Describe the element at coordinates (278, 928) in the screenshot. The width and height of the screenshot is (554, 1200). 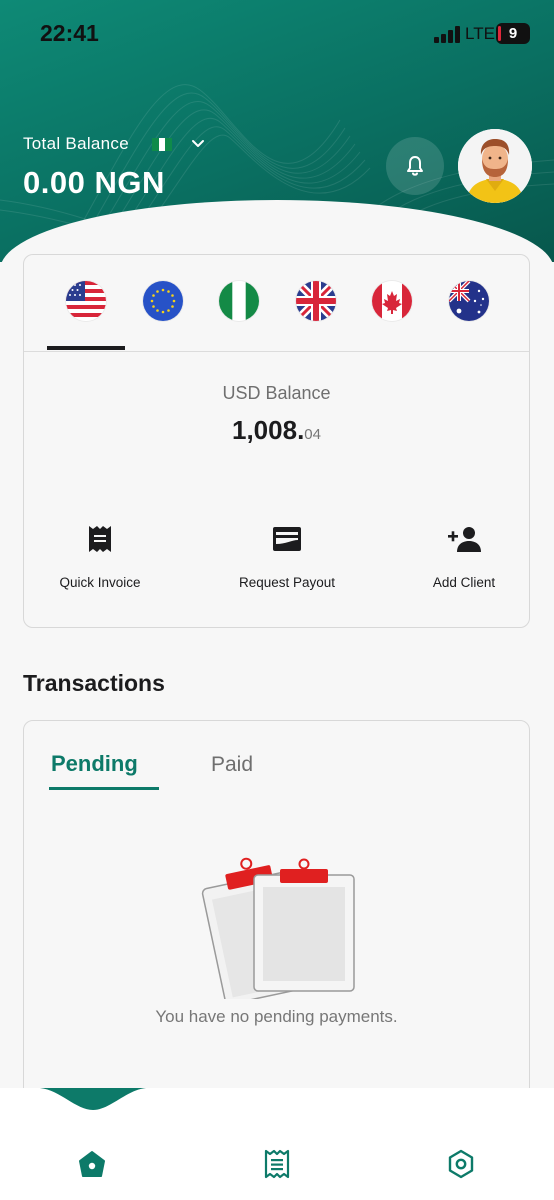
I see `empty-clipboard-illustration` at that location.